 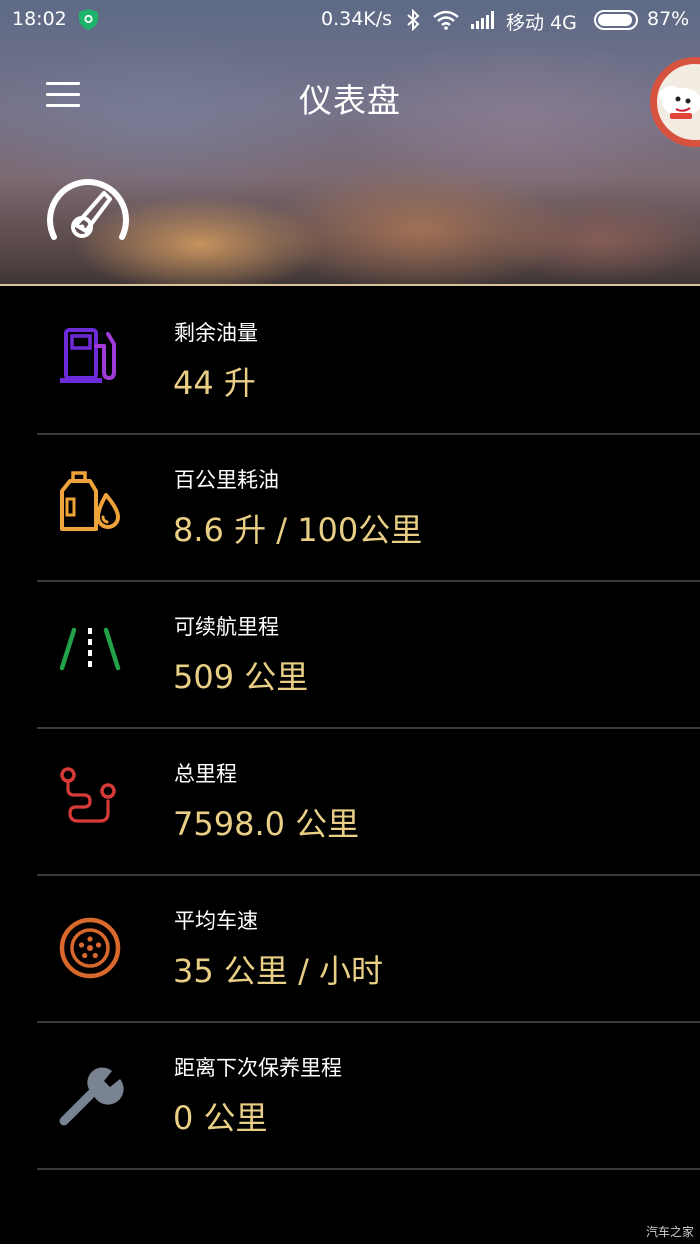 I want to click on item-label: 总里程, so click(x=205, y=774).